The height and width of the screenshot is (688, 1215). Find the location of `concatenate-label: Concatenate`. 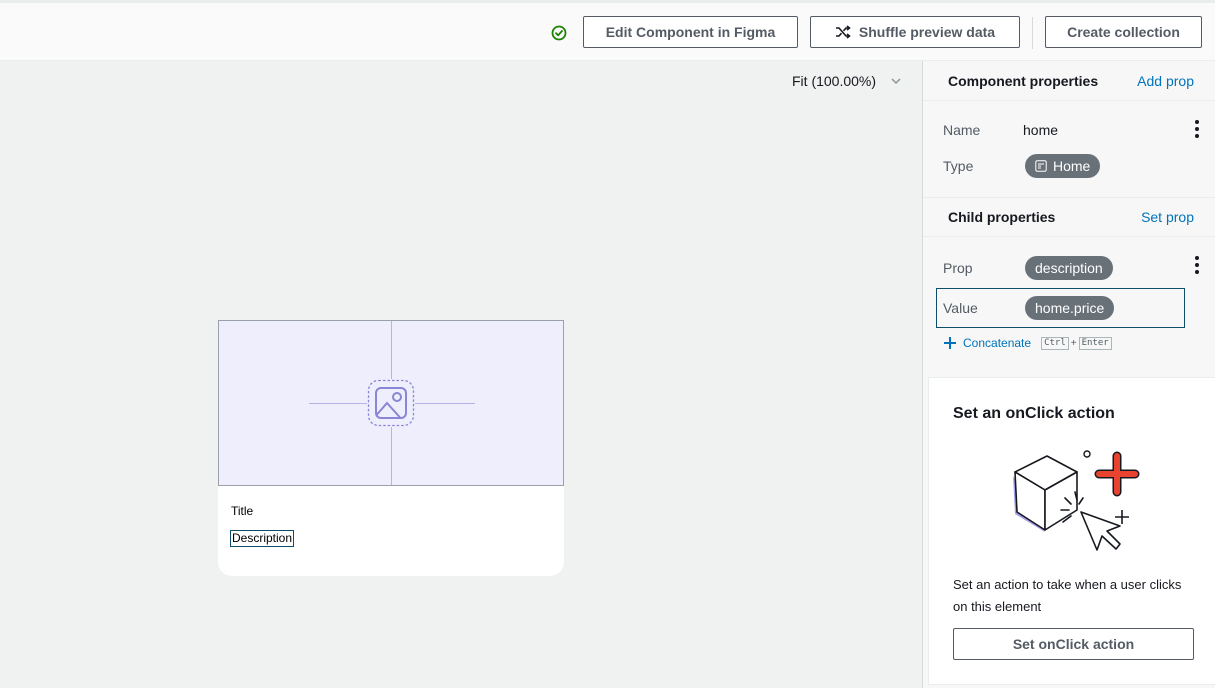

concatenate-label: Concatenate is located at coordinates (997, 343).